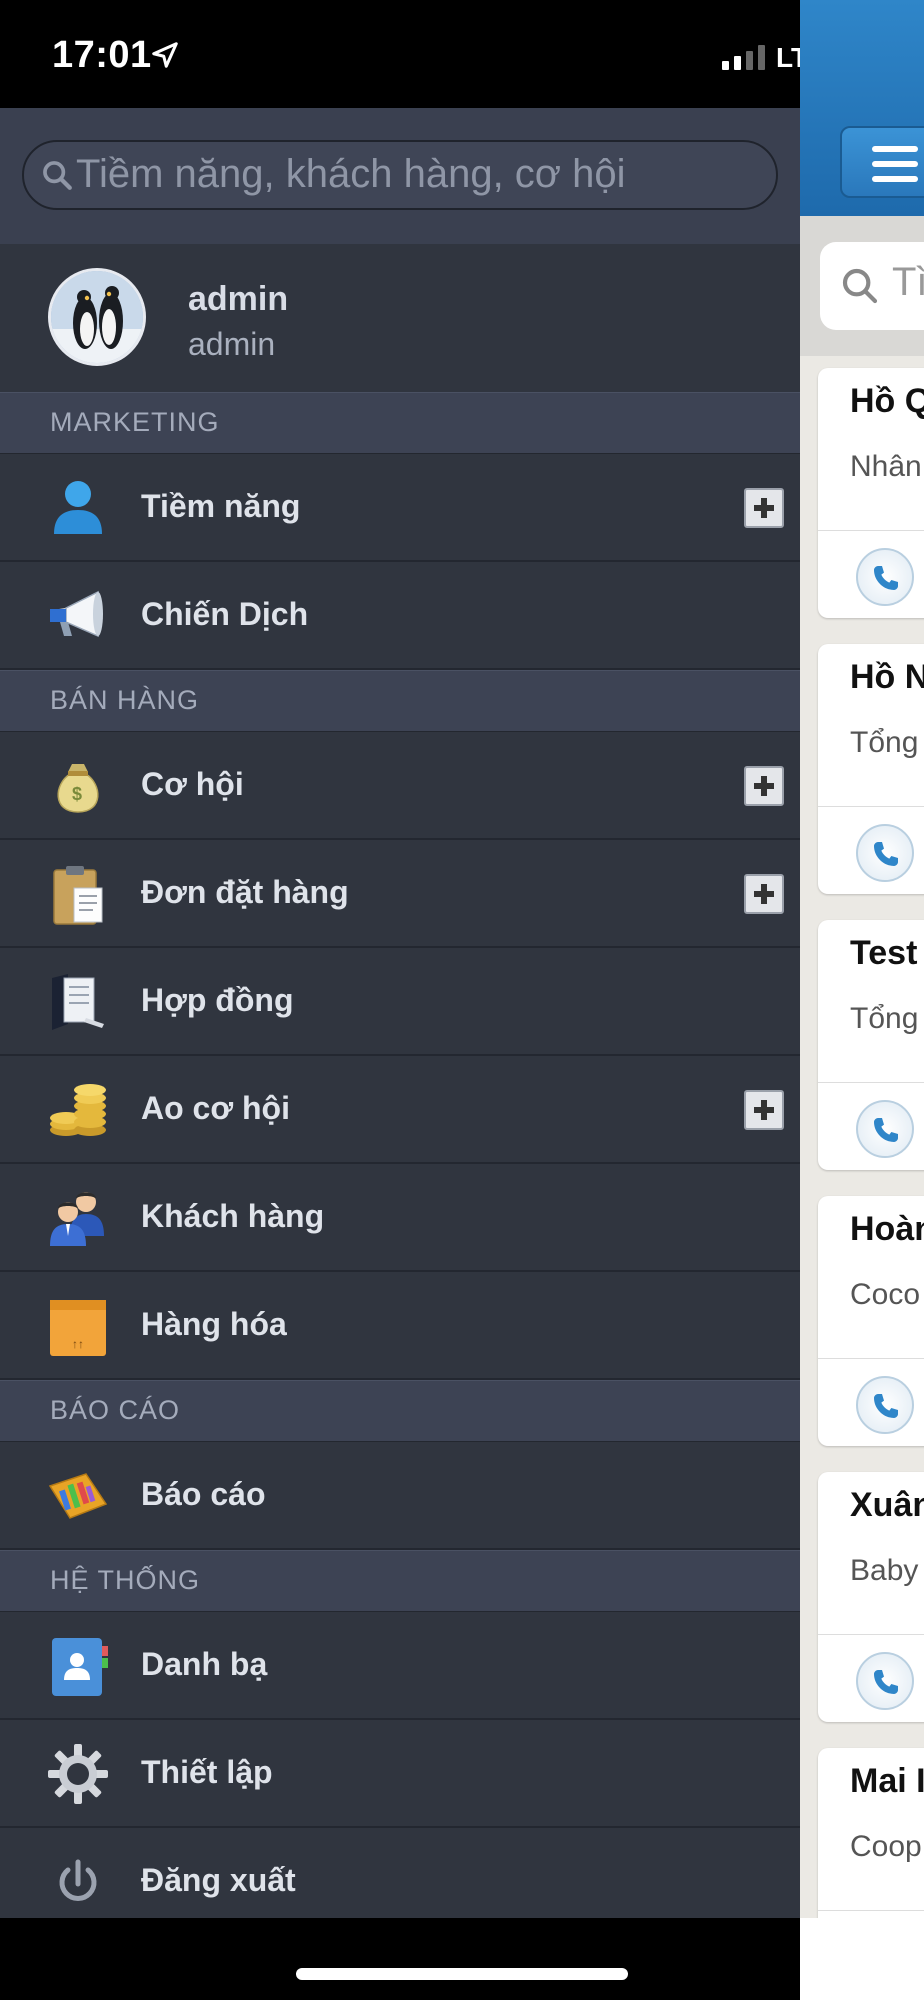 This screenshot has width=924, height=2000. Describe the element at coordinates (102, 55) in the screenshot. I see `status-time: 17:01` at that location.